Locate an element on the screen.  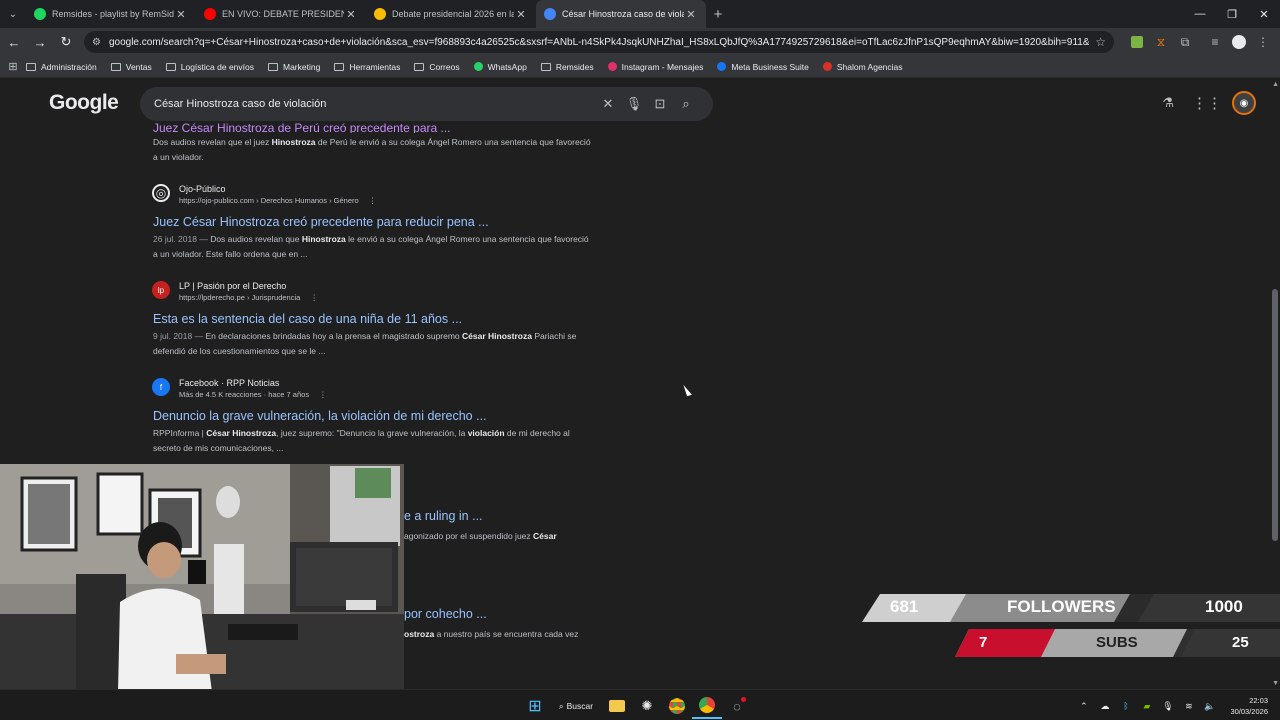
bookmark-item: Shalom Agencias is located at coordinates (862, 66).